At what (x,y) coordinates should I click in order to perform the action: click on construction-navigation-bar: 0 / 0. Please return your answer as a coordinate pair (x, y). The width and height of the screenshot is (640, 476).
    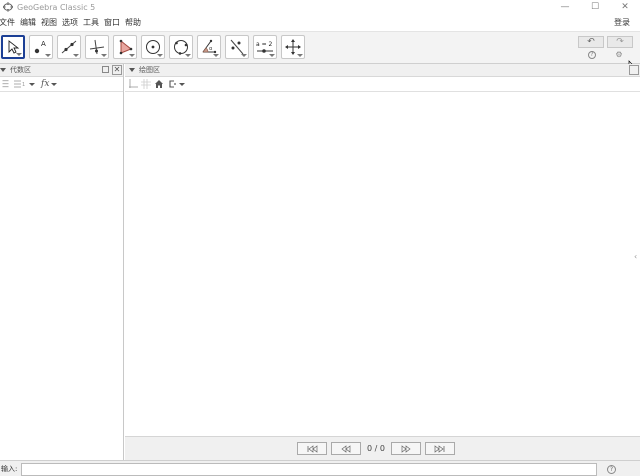
    Looking at the image, I should click on (382, 448).